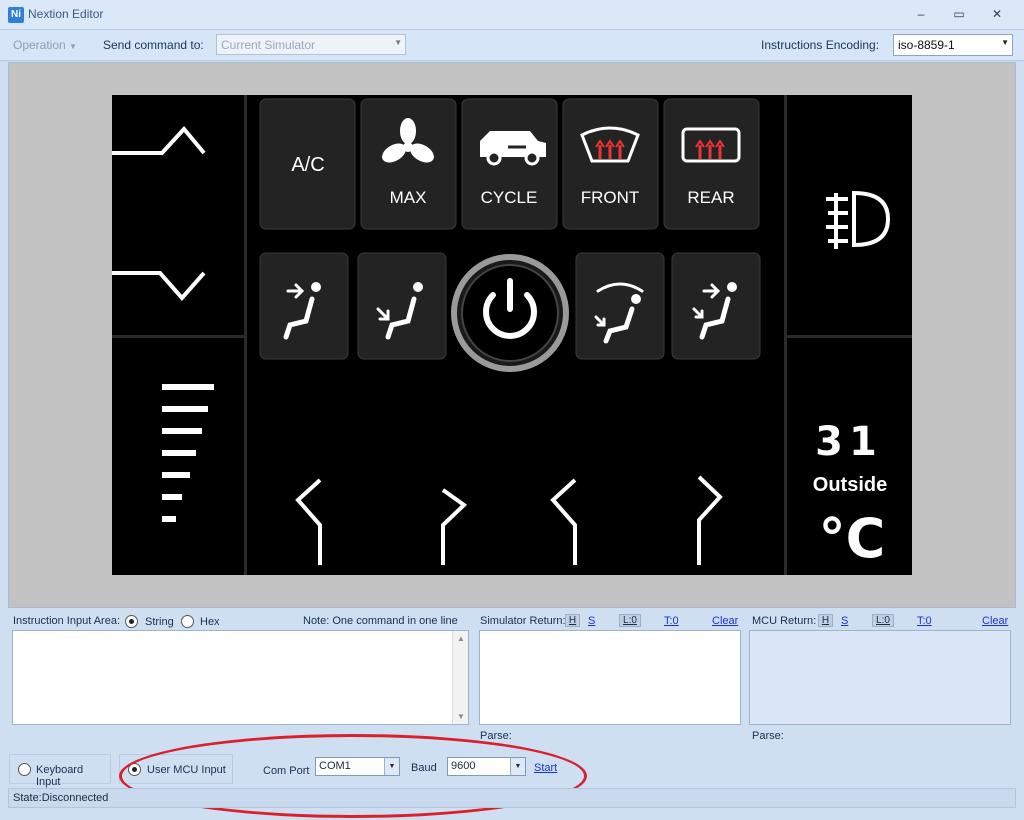 This screenshot has height=820, width=1024. Describe the element at coordinates (286, 771) in the screenshot. I see `com-port-label: Com Port` at that location.